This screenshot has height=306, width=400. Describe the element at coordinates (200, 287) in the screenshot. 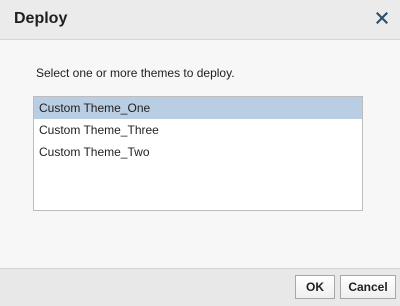

I see `dialog-footer: OK Cancel` at that location.